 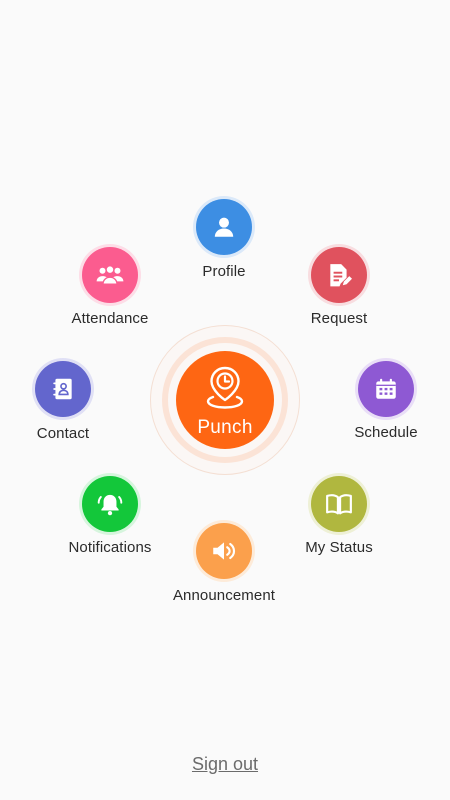 I want to click on notifications-label: Notifications, so click(x=110, y=547).